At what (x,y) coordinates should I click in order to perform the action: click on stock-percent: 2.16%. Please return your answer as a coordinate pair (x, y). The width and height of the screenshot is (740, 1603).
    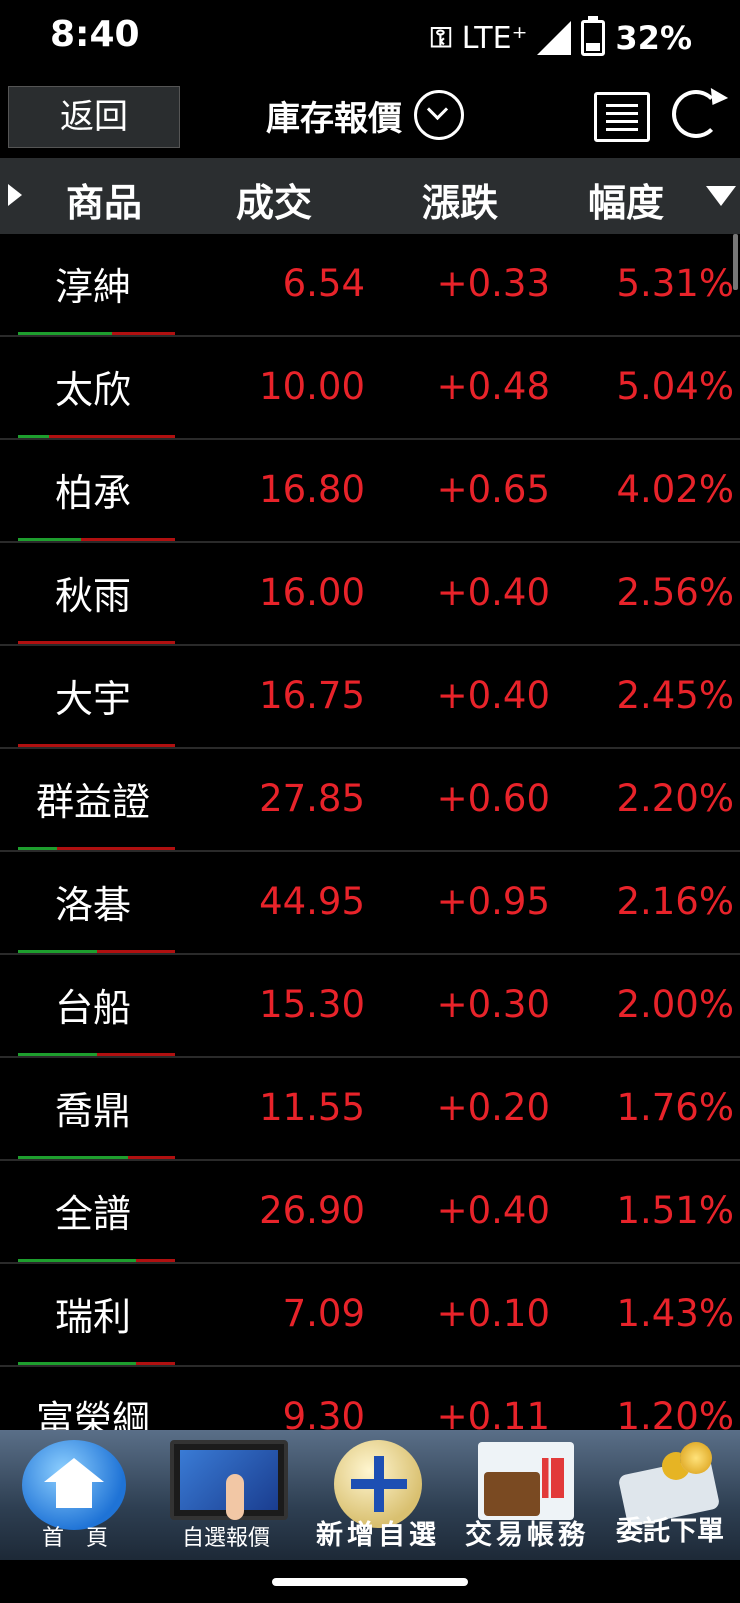
    Looking at the image, I should click on (675, 901).